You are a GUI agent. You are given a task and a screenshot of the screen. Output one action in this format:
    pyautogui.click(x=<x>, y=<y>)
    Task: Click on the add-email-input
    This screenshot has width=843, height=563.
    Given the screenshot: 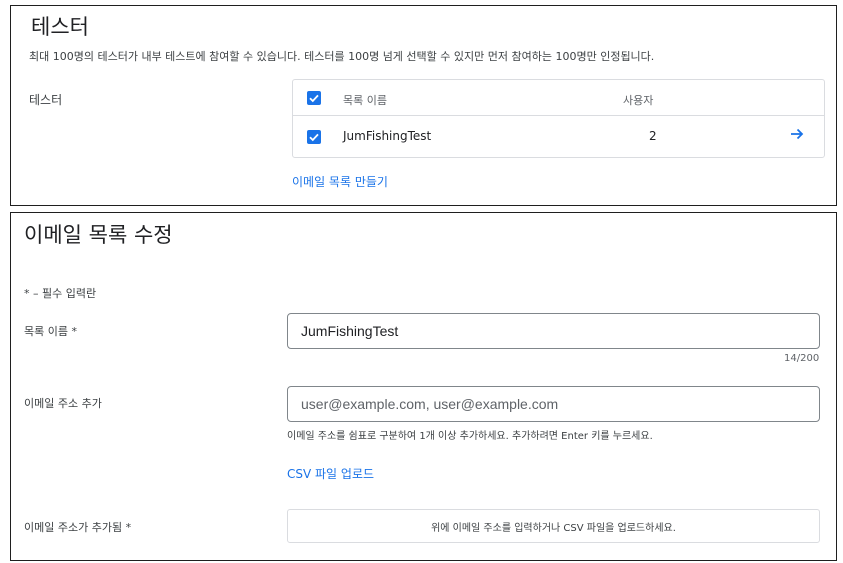 What is the action you would take?
    pyautogui.click(x=553, y=404)
    